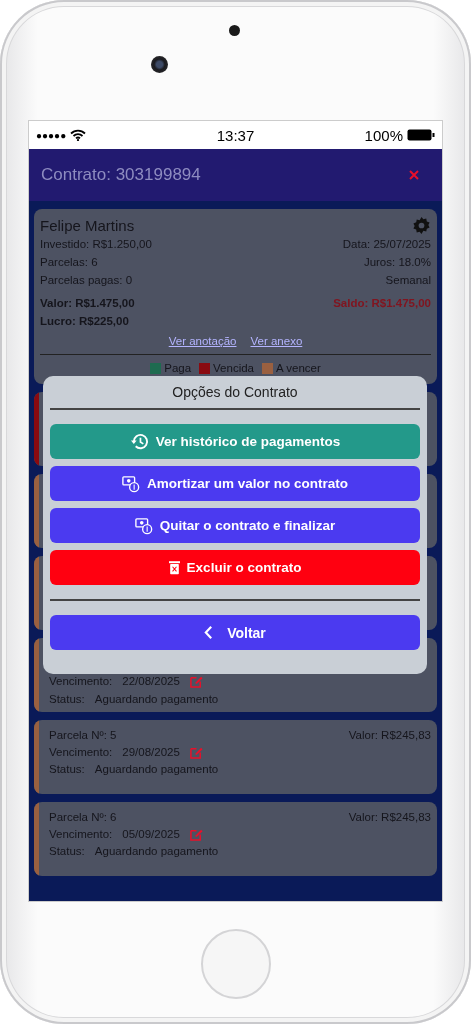 The height and width of the screenshot is (1024, 471). Describe the element at coordinates (202, 341) in the screenshot. I see `link: Ver anotação` at that location.